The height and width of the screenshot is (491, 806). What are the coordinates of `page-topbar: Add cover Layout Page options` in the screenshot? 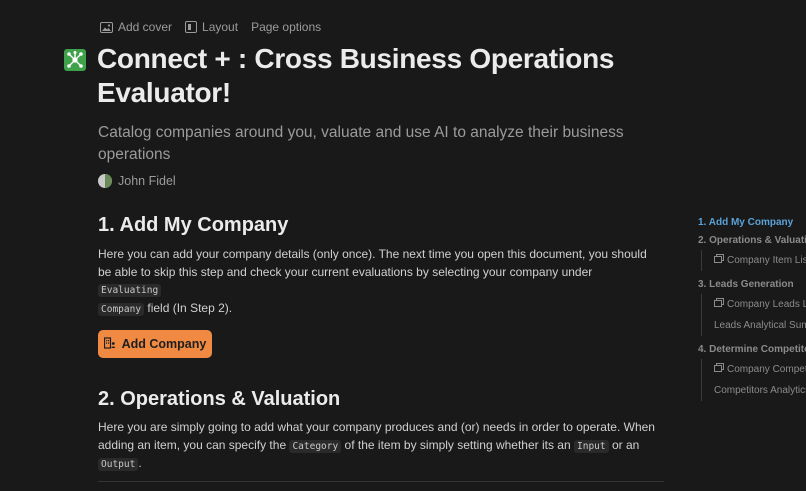 It's located at (210, 27).